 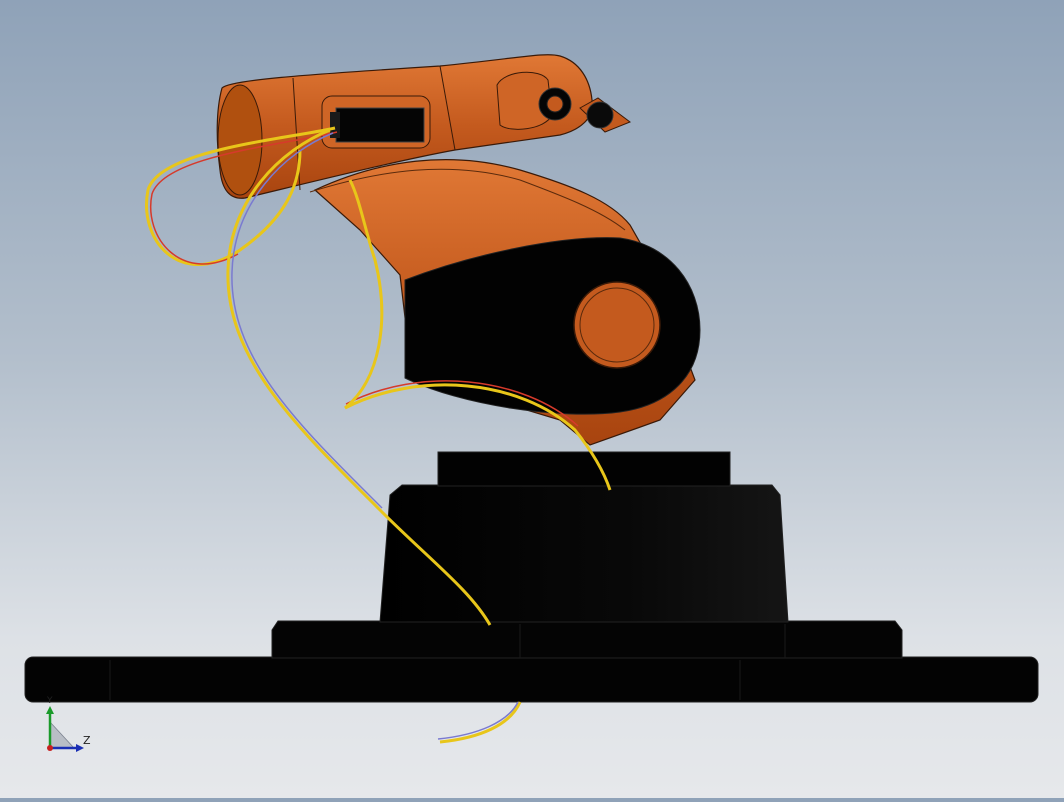 What do you see at coordinates (584, 537) in the screenshot?
I see `turntable-base` at bounding box center [584, 537].